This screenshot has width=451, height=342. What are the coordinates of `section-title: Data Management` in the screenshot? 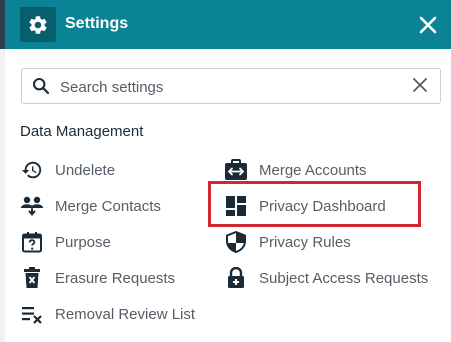 It's located at (82, 131).